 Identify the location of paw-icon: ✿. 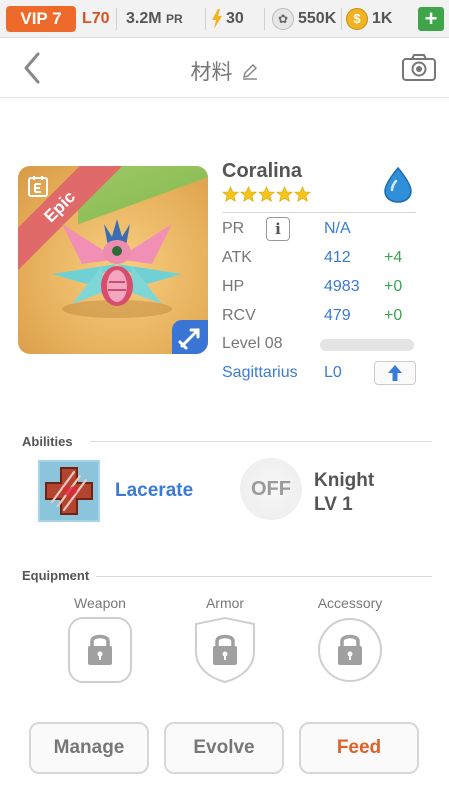
(283, 19).